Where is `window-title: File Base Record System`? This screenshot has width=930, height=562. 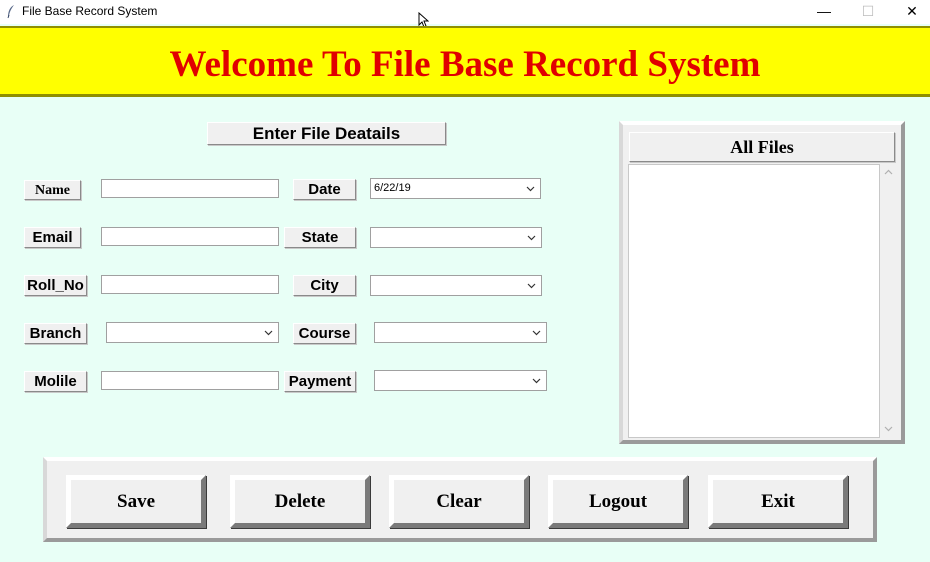
window-title: File Base Record System is located at coordinates (90, 11).